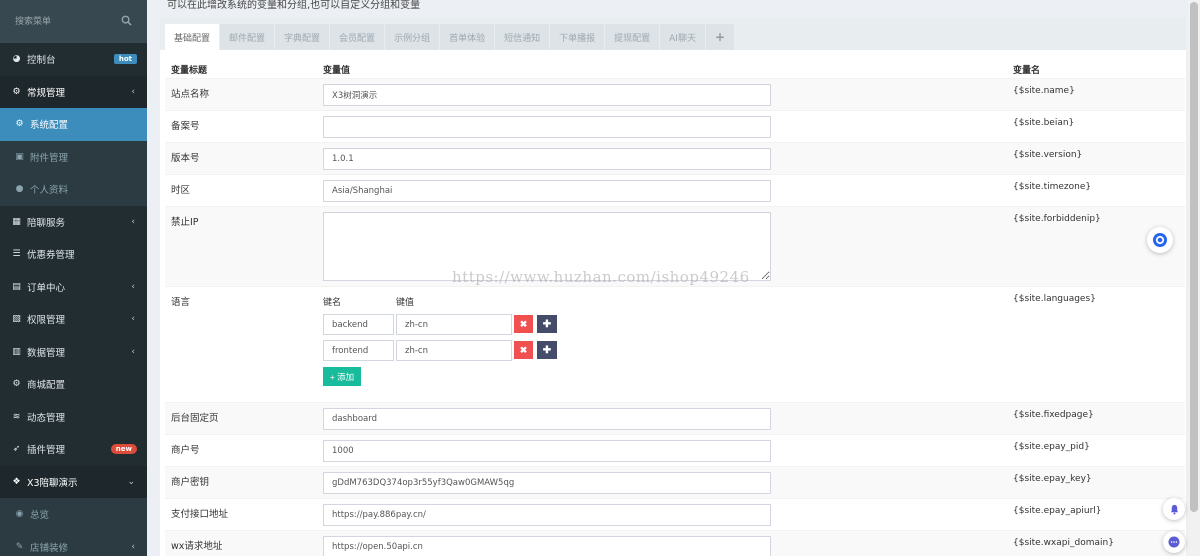  Describe the element at coordinates (46, 353) in the screenshot. I see `sidebar-item-label: 数据管理` at that location.